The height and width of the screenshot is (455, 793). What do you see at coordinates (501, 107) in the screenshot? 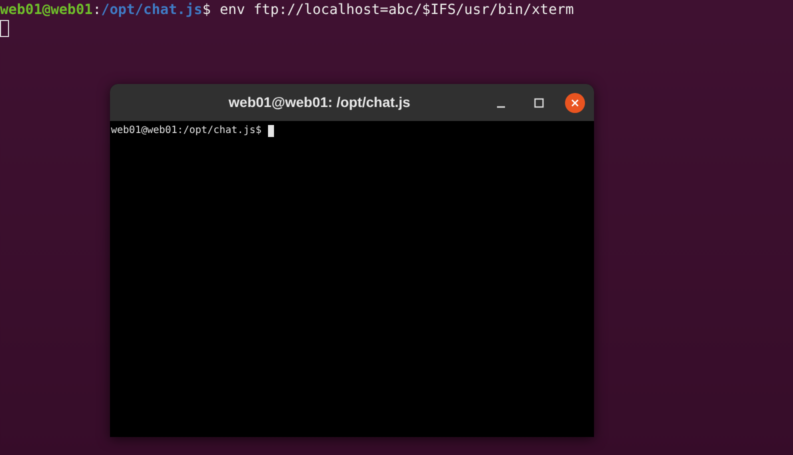
I see `minimize-icon` at bounding box center [501, 107].